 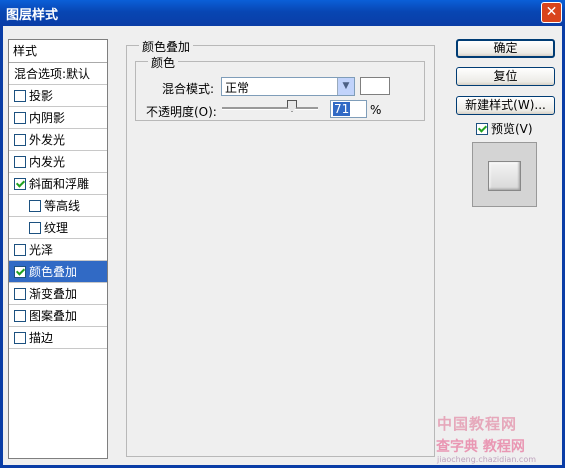 I want to click on style-item-label: 内阴影, so click(x=47, y=118).